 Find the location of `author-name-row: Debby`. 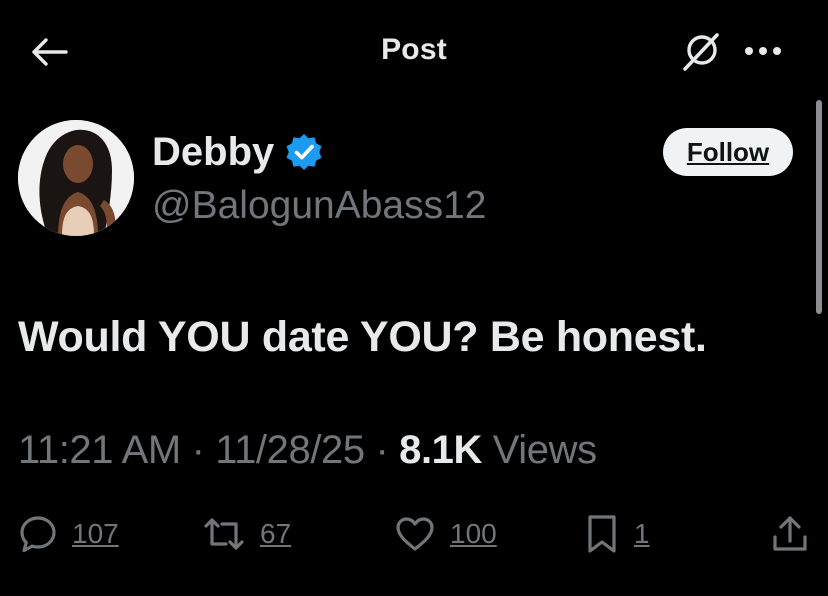

author-name-row: Debby is located at coordinates (238, 152).